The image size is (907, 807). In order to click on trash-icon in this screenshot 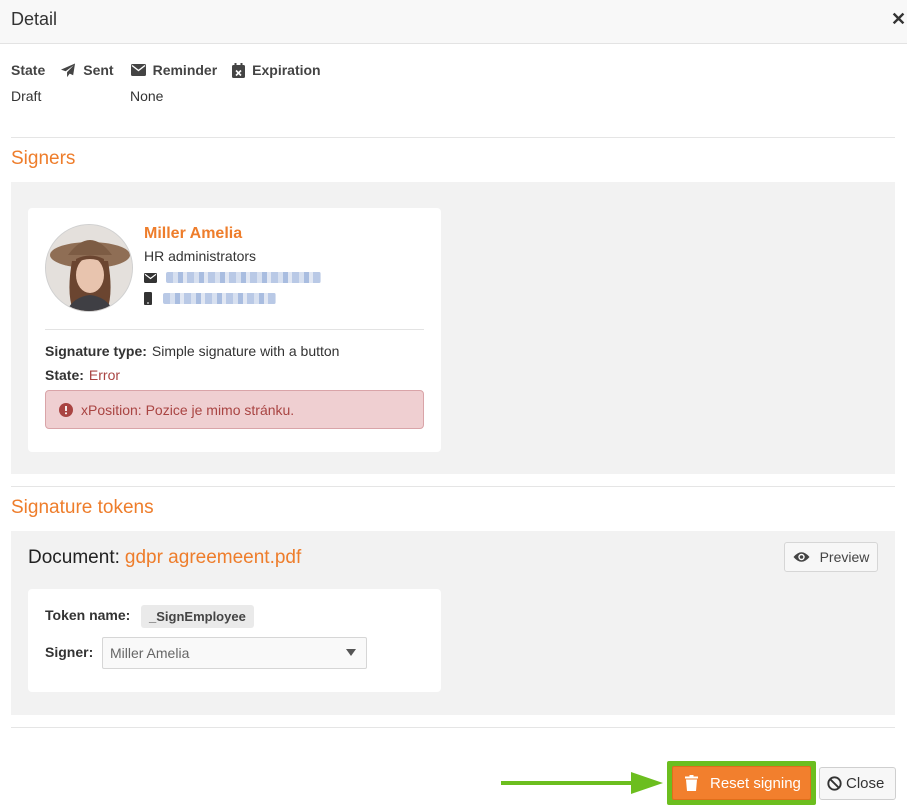, I will do `click(691, 783)`.